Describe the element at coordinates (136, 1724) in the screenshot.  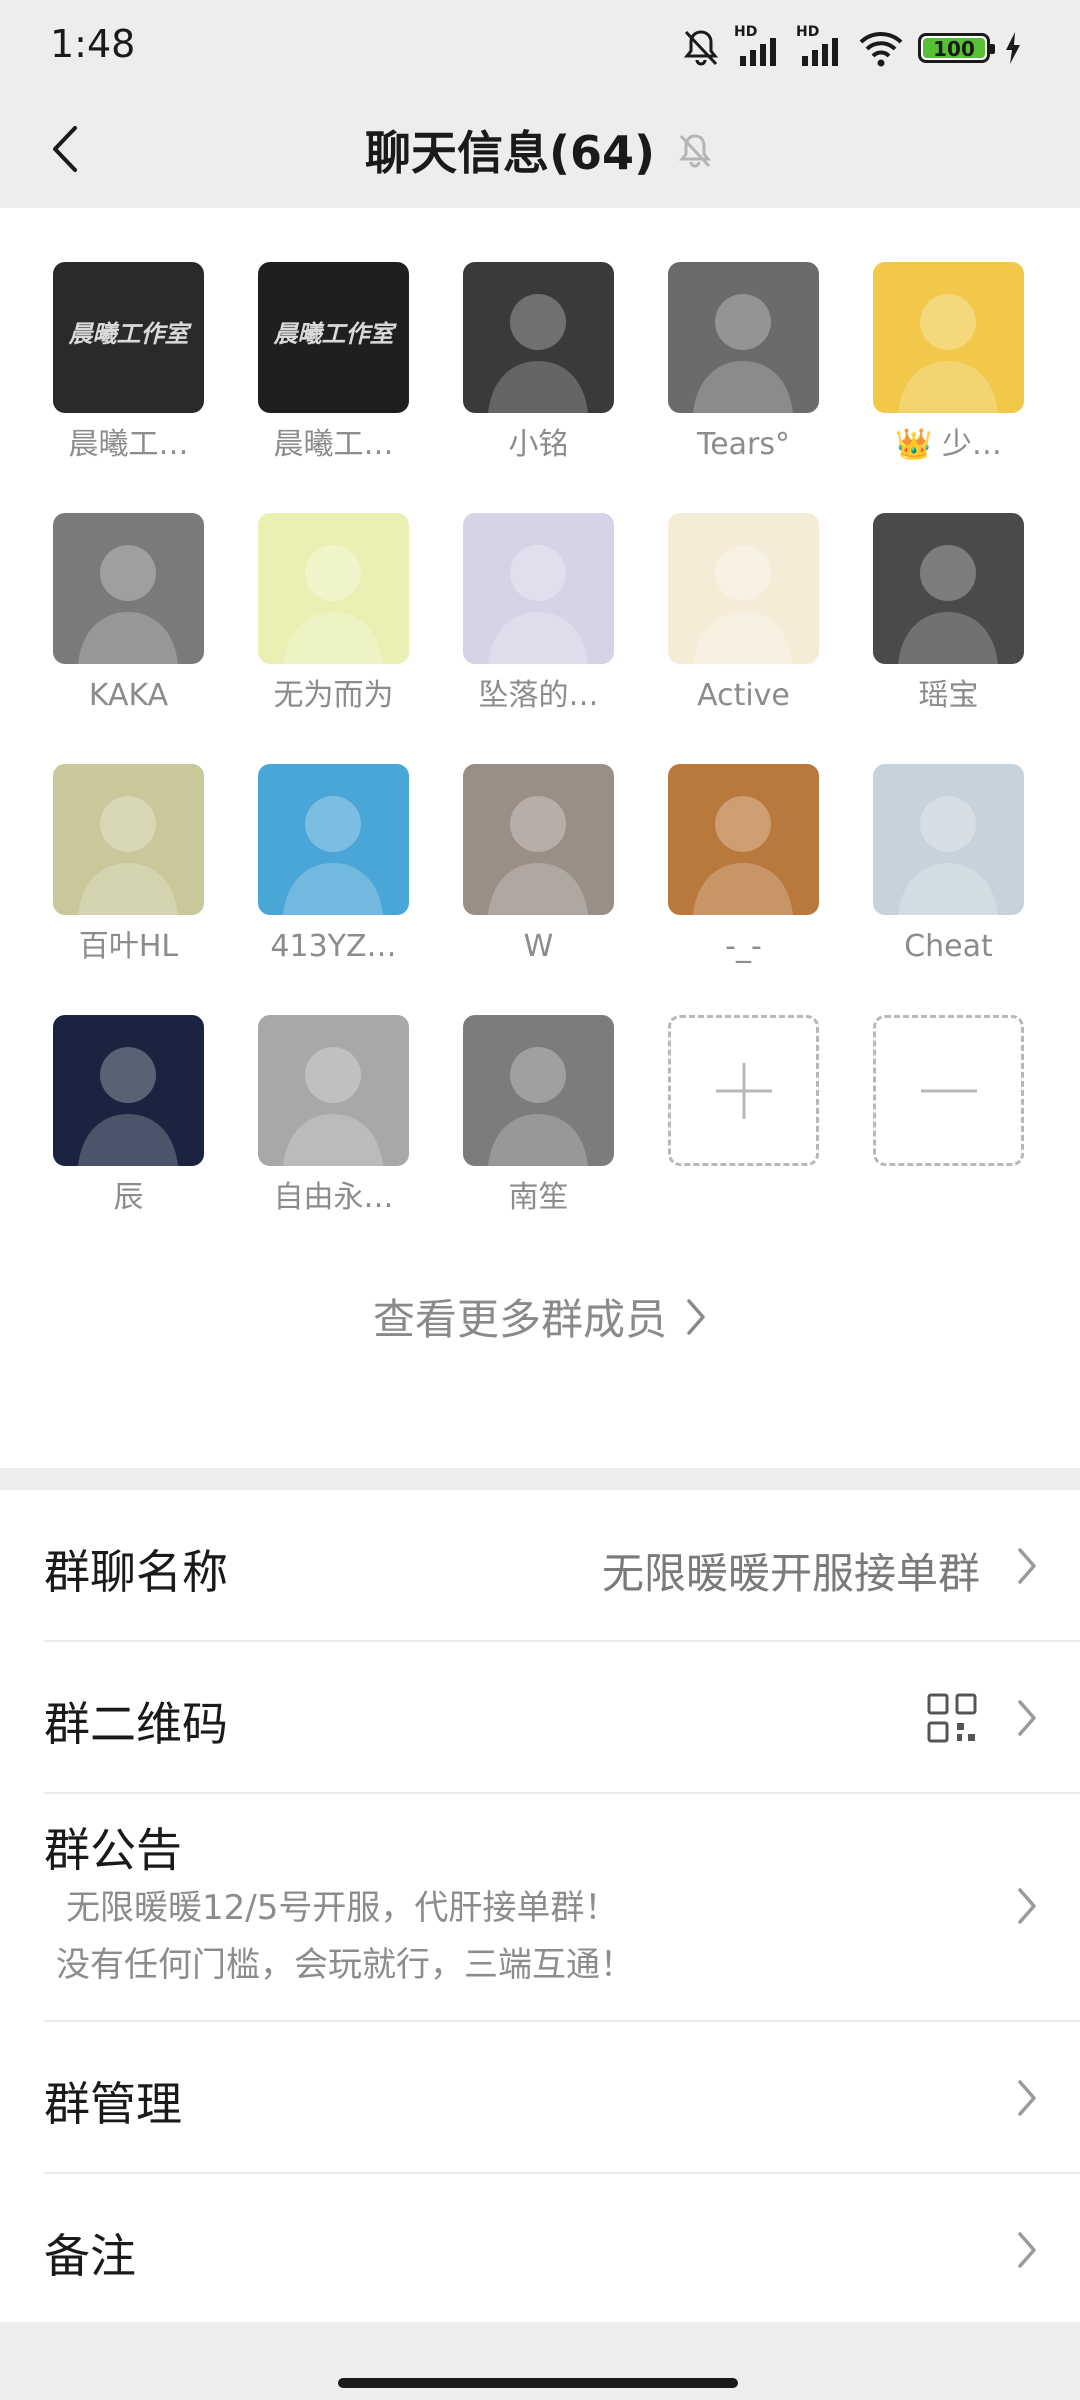
I see `qr-code-label: 群二维码` at that location.